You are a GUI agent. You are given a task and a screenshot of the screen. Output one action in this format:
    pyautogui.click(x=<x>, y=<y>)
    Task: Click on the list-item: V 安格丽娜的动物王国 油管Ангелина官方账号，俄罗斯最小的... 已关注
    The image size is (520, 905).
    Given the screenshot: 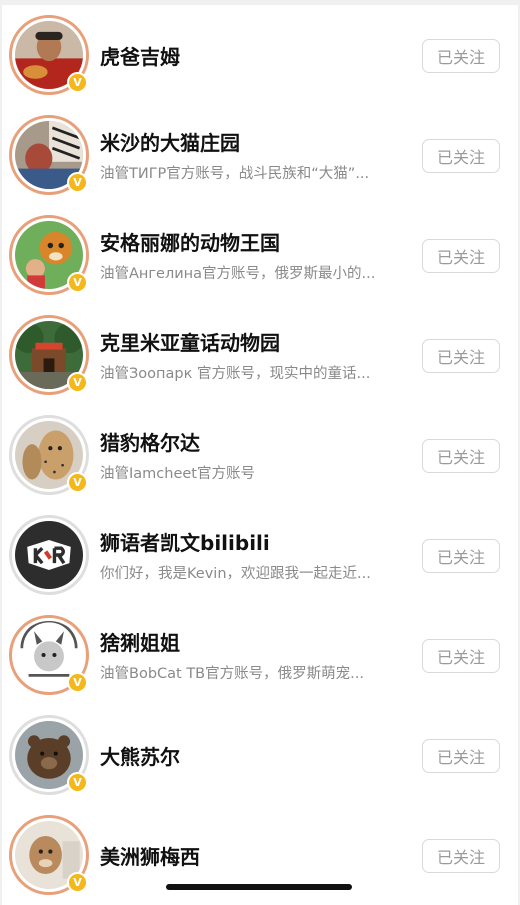 What is the action you would take?
    pyautogui.click(x=260, y=255)
    